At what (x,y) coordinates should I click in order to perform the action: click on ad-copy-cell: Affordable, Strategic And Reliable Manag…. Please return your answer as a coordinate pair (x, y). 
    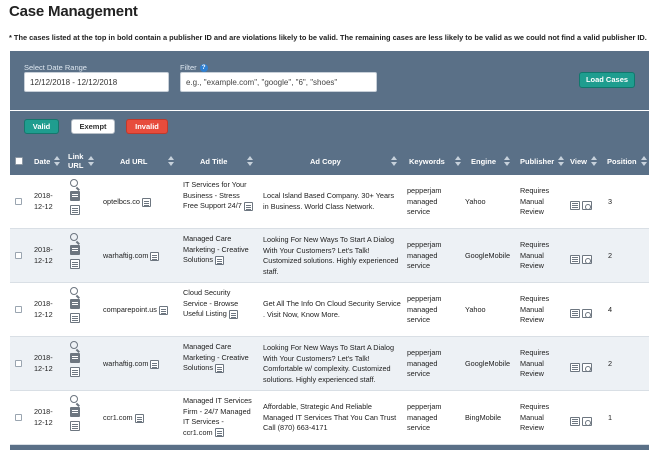
    Looking at the image, I should click on (330, 417).